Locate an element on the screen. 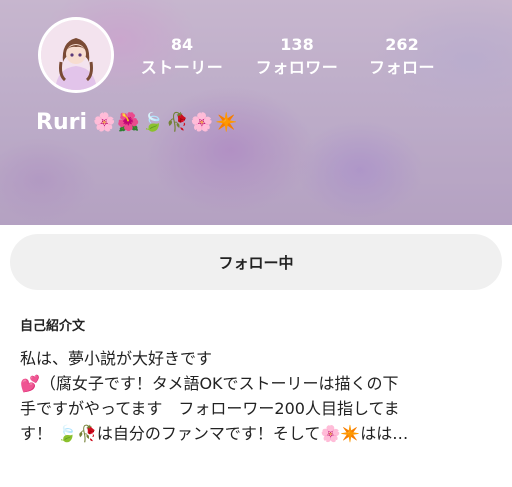 The image size is (512, 487). profile-stats: 84 ストーリー 138 フォロワー 262 フォロー is located at coordinates (287, 57).